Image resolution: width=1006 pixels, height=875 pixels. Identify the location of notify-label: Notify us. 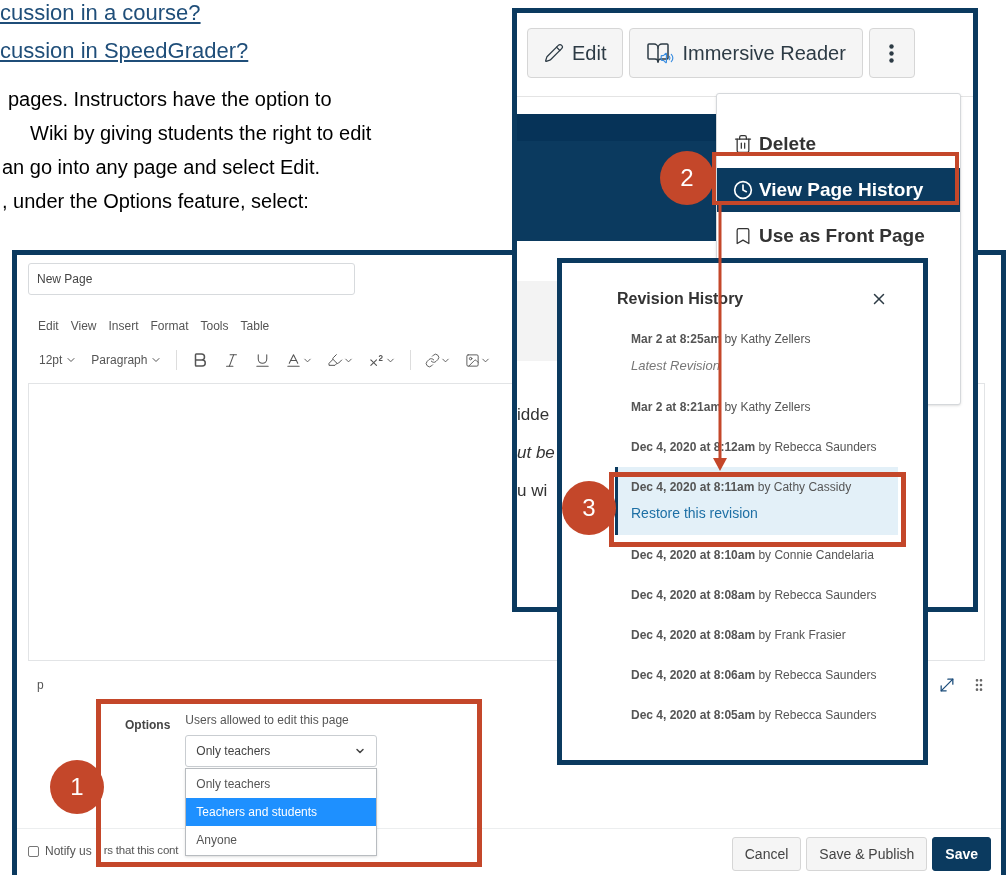
(68, 851).